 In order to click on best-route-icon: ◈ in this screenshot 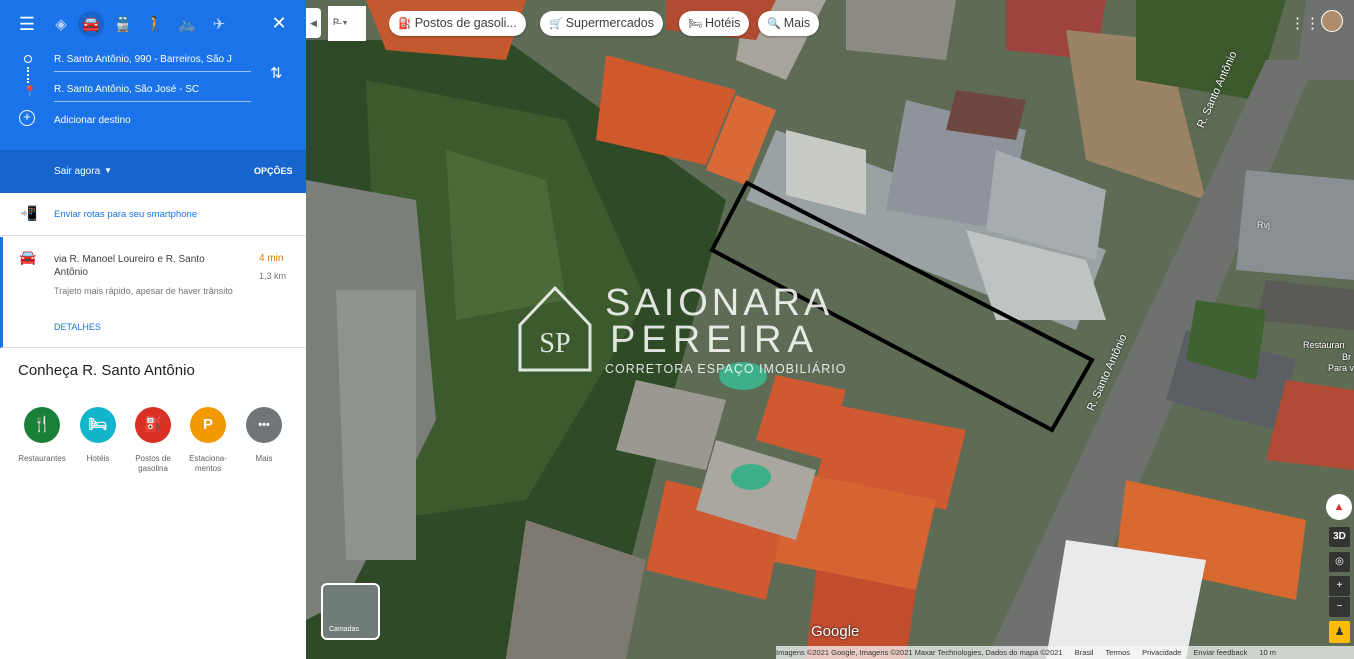, I will do `click(61, 24)`.